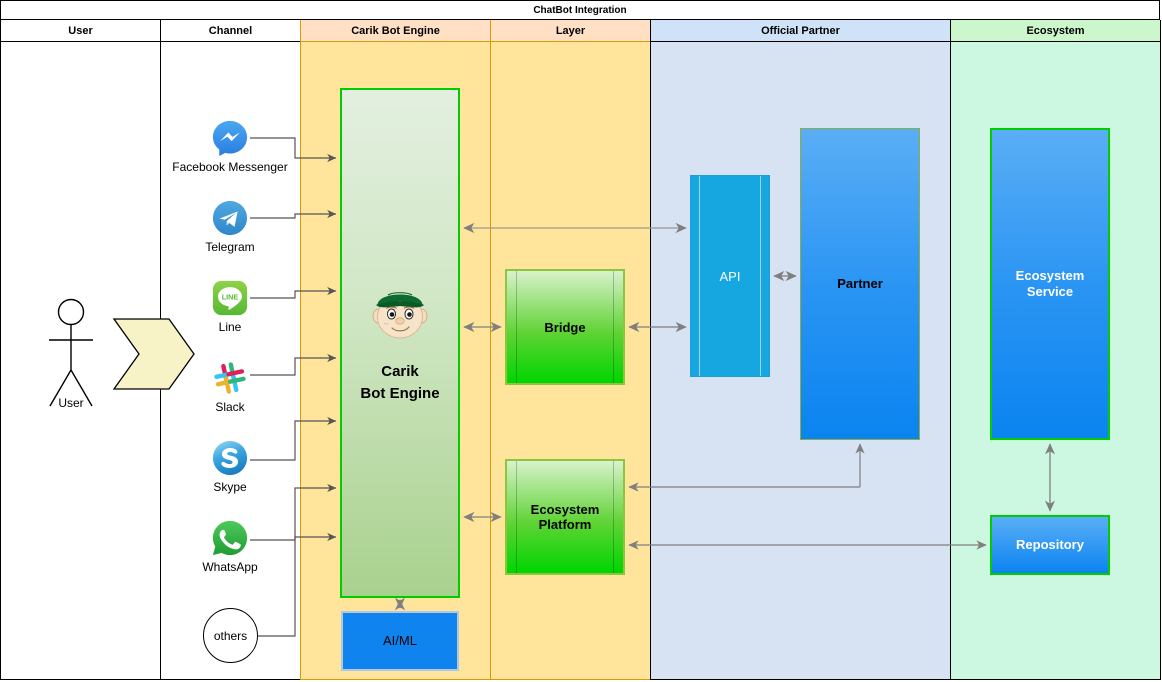 This screenshot has height=682, width=1162. What do you see at coordinates (565, 509) in the screenshot?
I see `node-label-ecosystem-platform-line1: Ecosystem` at bounding box center [565, 509].